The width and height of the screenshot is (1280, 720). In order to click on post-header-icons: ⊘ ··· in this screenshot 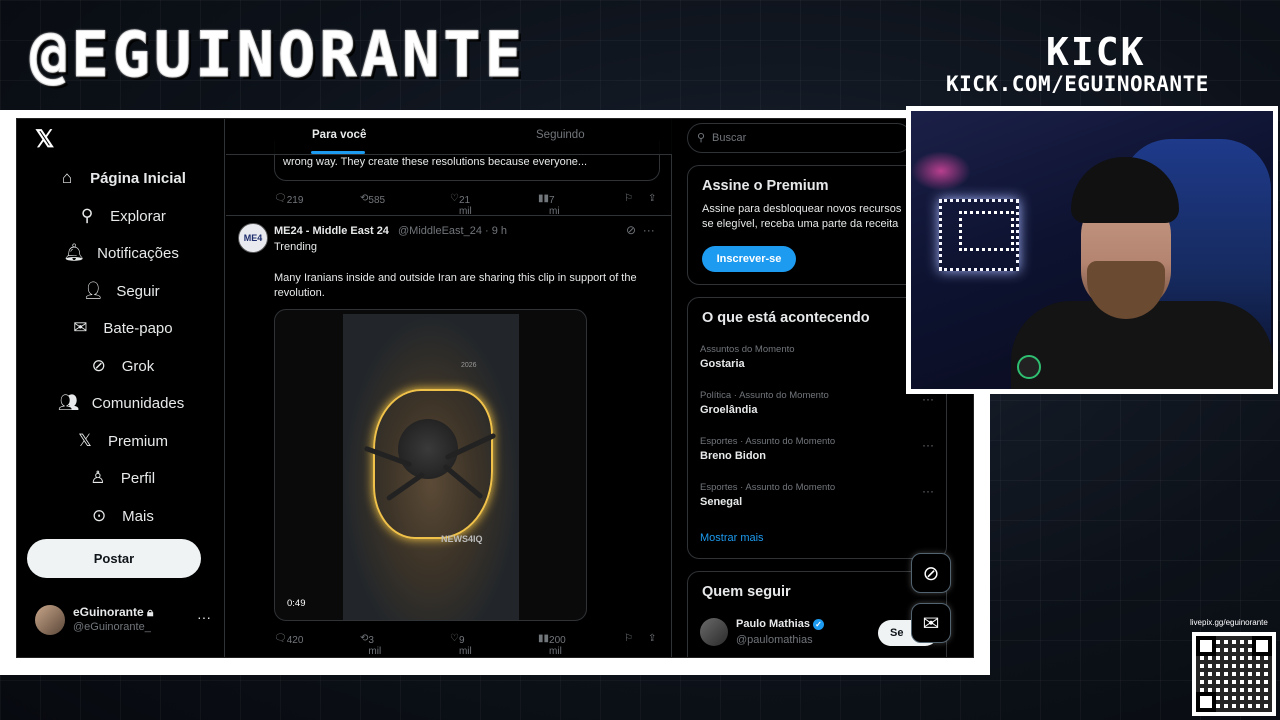, I will do `click(640, 230)`.